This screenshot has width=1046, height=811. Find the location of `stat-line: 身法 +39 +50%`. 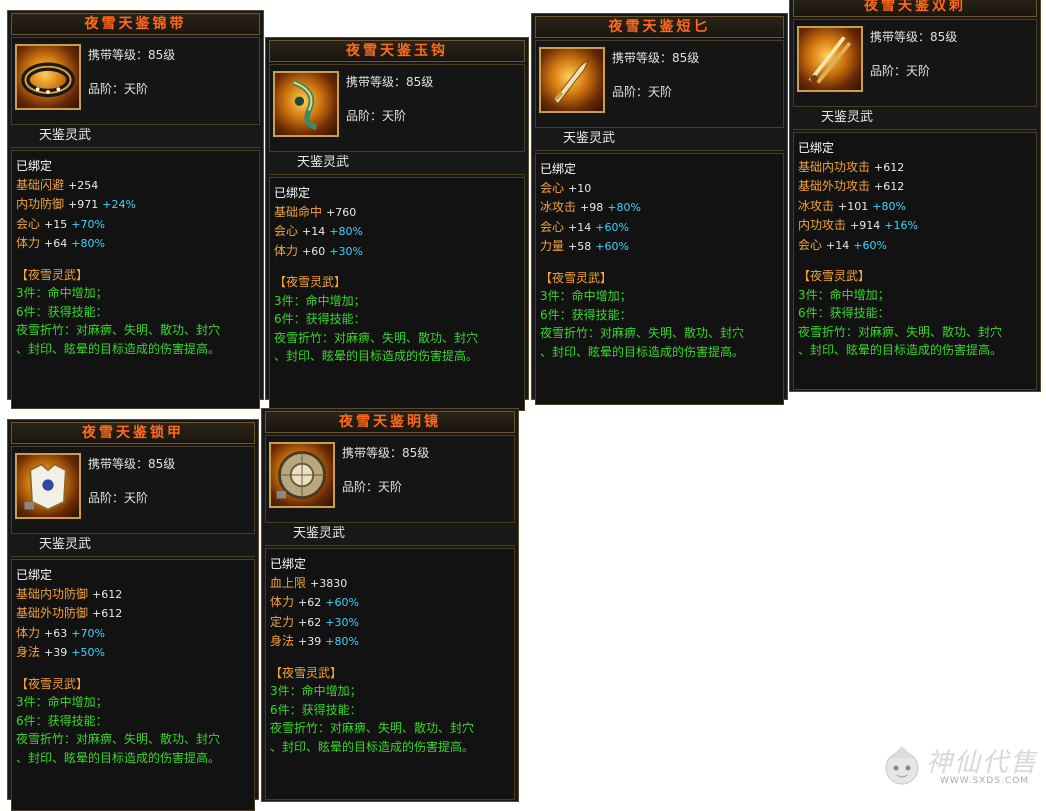

stat-line: 身法 +39 +50% is located at coordinates (133, 653).